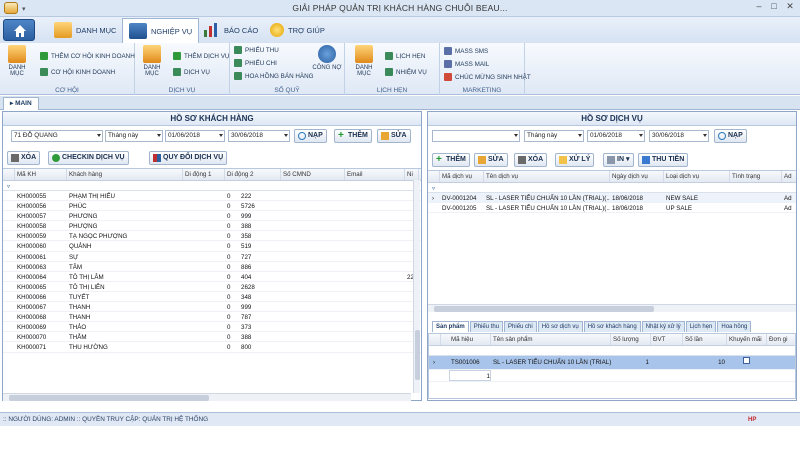 This screenshot has width=800, height=450. I want to click on sua-button: SỬA, so click(394, 136).